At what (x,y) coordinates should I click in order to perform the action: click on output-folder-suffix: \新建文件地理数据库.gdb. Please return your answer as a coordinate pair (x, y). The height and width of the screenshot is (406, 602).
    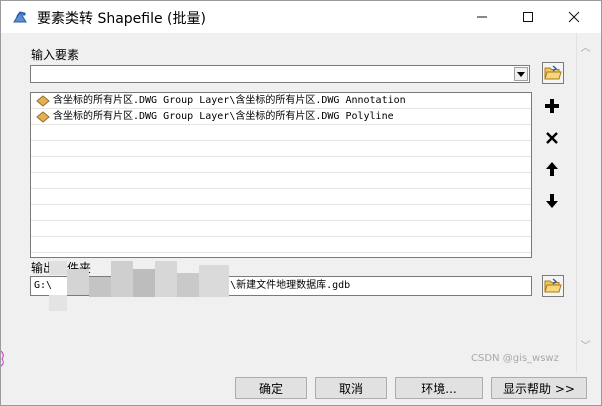
    Looking at the image, I should click on (290, 285).